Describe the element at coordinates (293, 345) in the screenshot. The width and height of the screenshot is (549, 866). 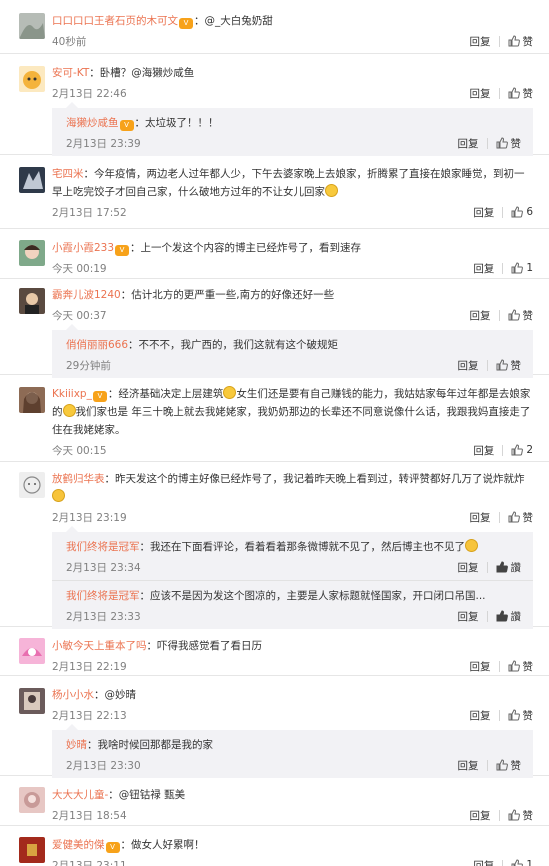
I see `reply-text: 俏俏丽丽666：不不不，我广西的，我们这就有这个破规矩` at that location.